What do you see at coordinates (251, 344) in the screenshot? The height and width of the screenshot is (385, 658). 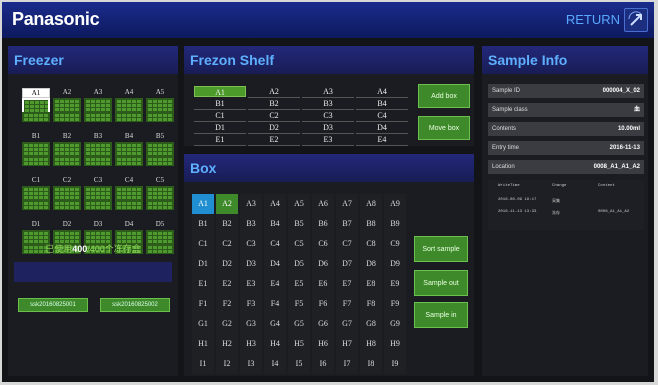 I see `box-cell: H3` at bounding box center [251, 344].